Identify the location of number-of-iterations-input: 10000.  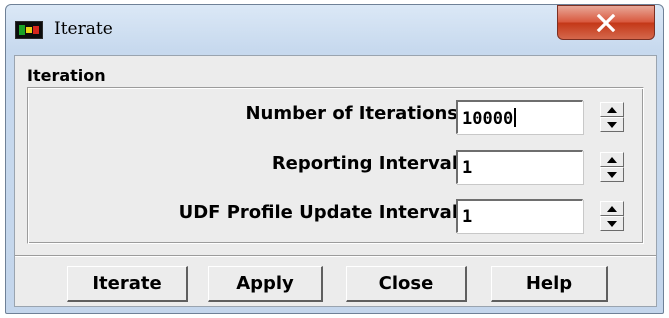
(519, 117).